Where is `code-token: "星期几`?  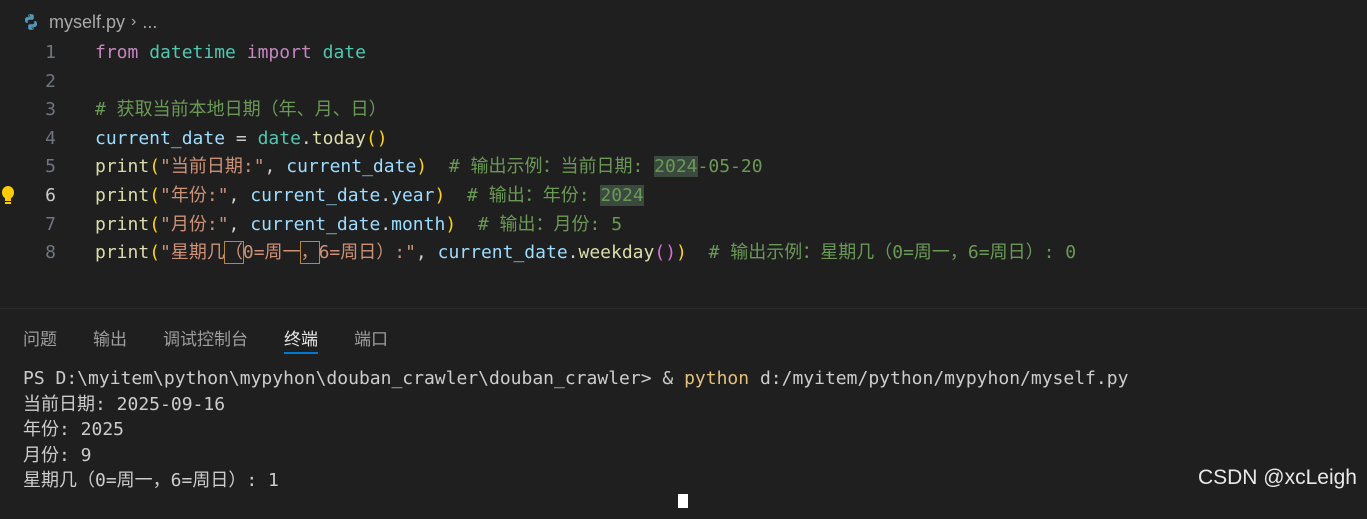 code-token: "星期几 is located at coordinates (192, 253).